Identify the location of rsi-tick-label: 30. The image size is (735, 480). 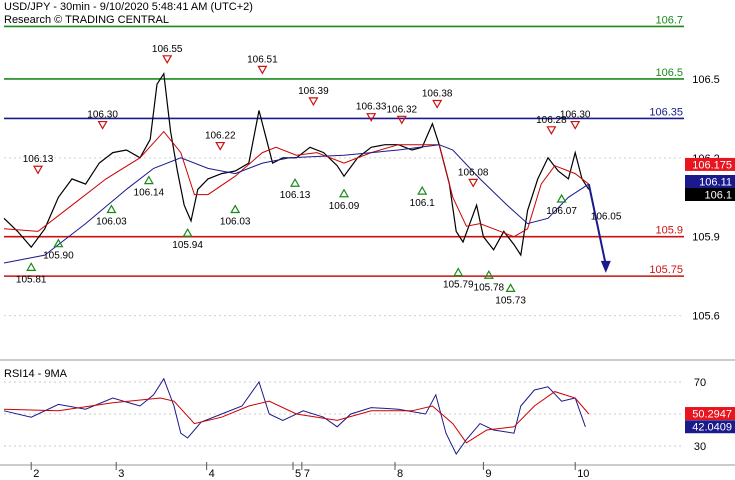
(700, 447).